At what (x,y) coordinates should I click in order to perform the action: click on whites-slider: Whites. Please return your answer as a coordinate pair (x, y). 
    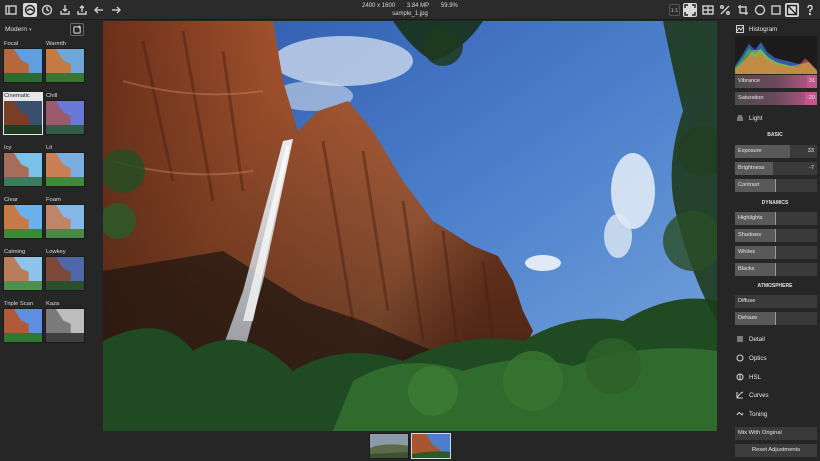
    Looking at the image, I should click on (776, 252).